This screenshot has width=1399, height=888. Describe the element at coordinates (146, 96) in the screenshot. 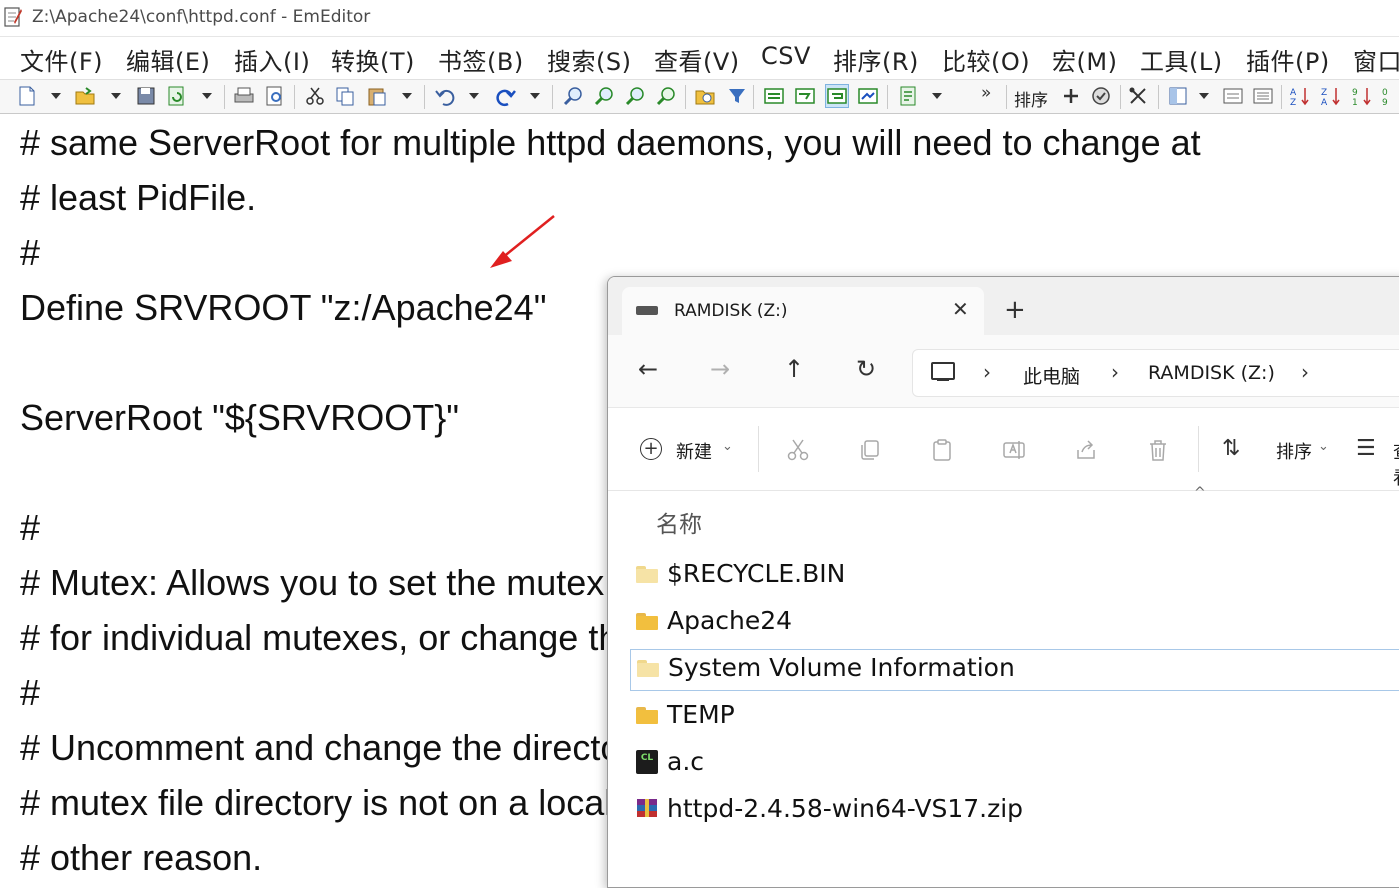

I see `save-icon` at that location.